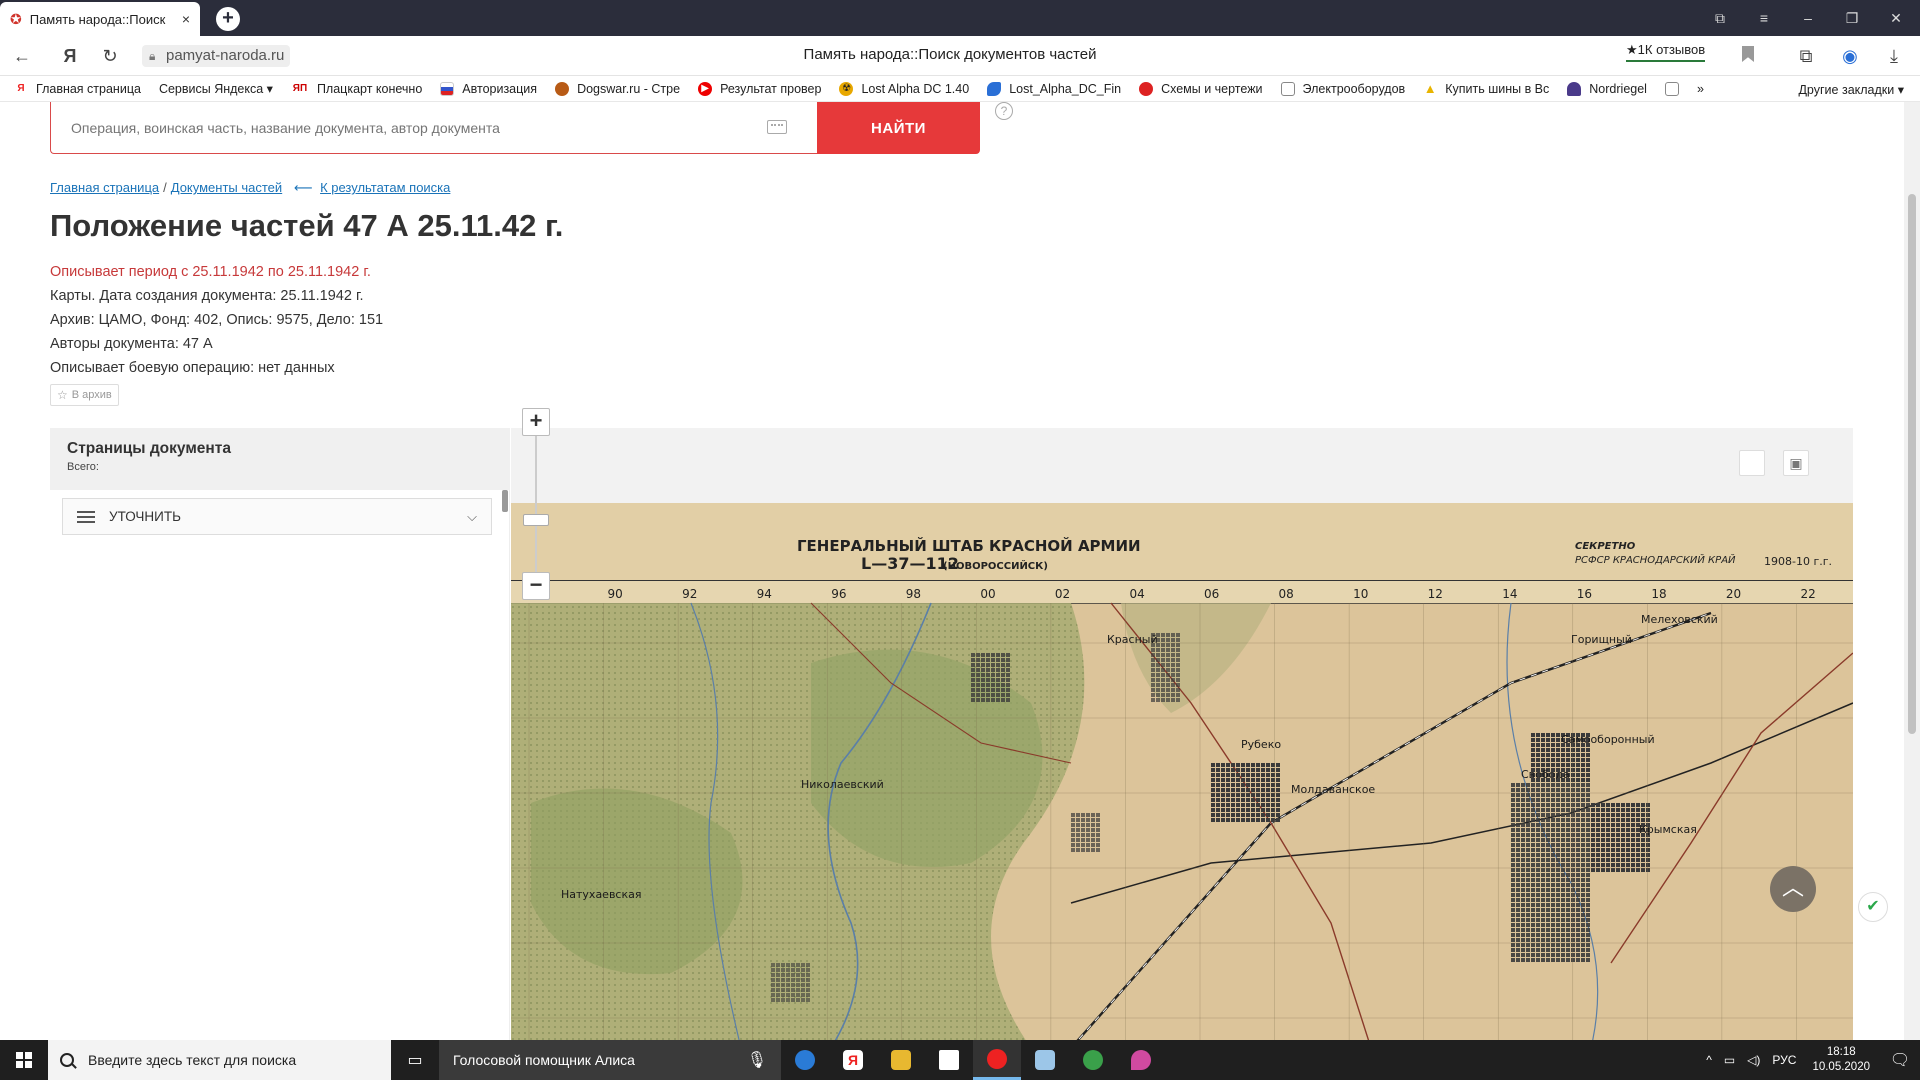 The image size is (1920, 1080). I want to click on tab-close-icon: ×, so click(186, 19).